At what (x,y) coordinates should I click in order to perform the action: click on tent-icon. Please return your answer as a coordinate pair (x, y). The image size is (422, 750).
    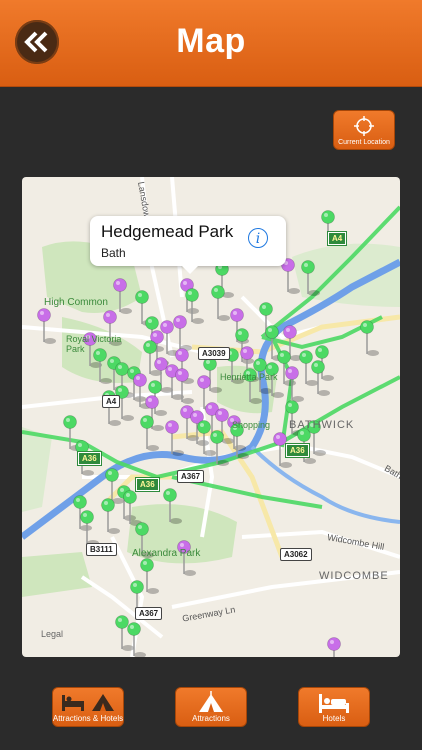
    Looking at the image, I should click on (211, 701).